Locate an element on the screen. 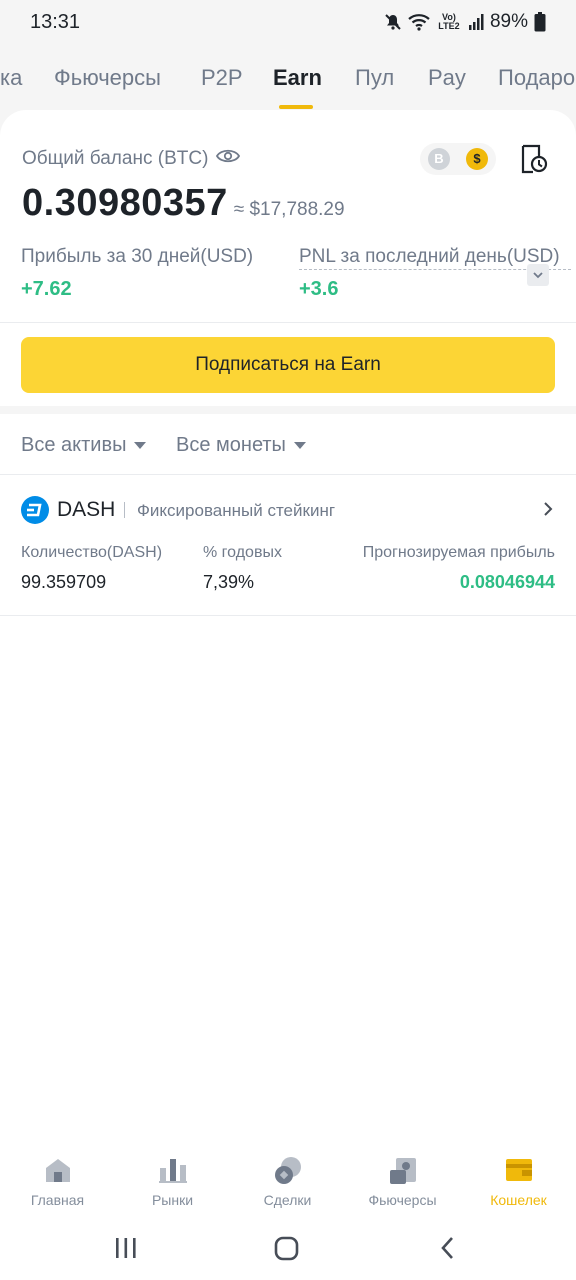 This screenshot has height=1280, width=576. nav-markets-label: Рынки is located at coordinates (172, 1200).